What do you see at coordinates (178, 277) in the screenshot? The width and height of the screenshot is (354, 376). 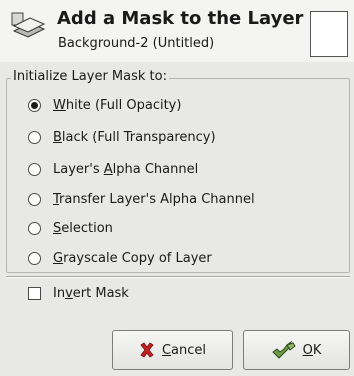 I see `separator` at bounding box center [178, 277].